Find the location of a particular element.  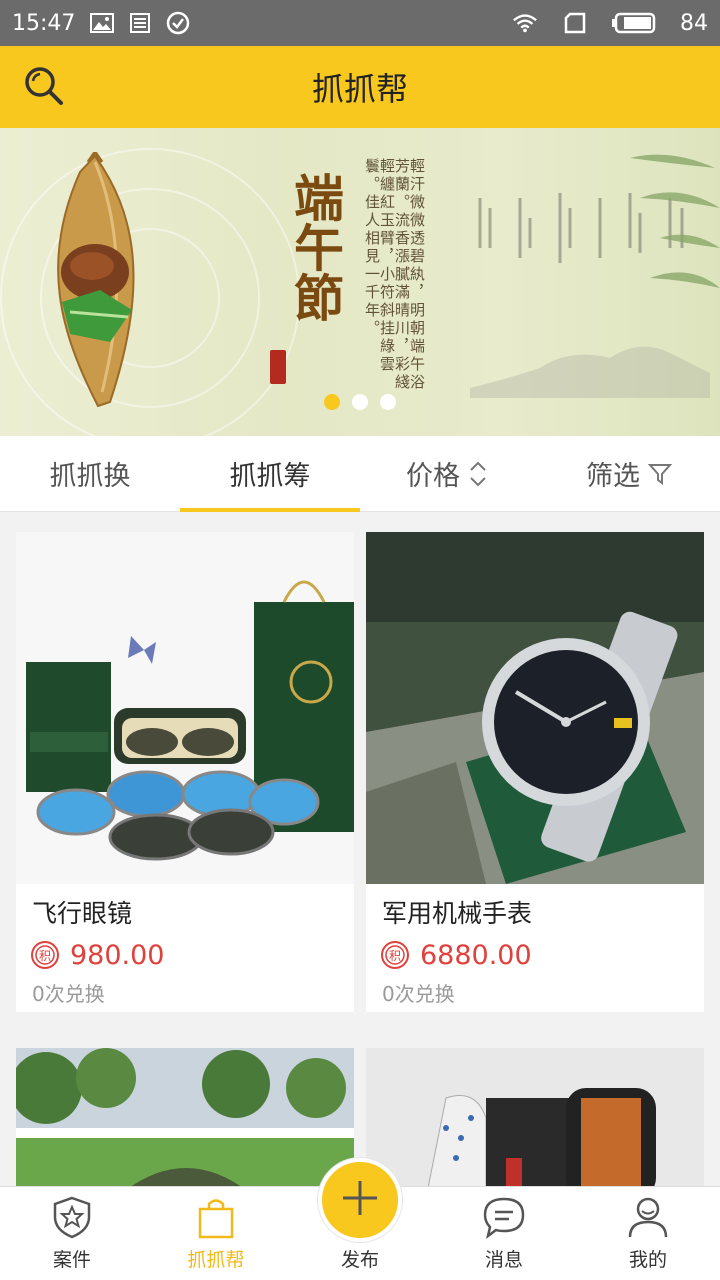

nav-zhuazhuabang: 抓抓帮 is located at coordinates (216, 1233).